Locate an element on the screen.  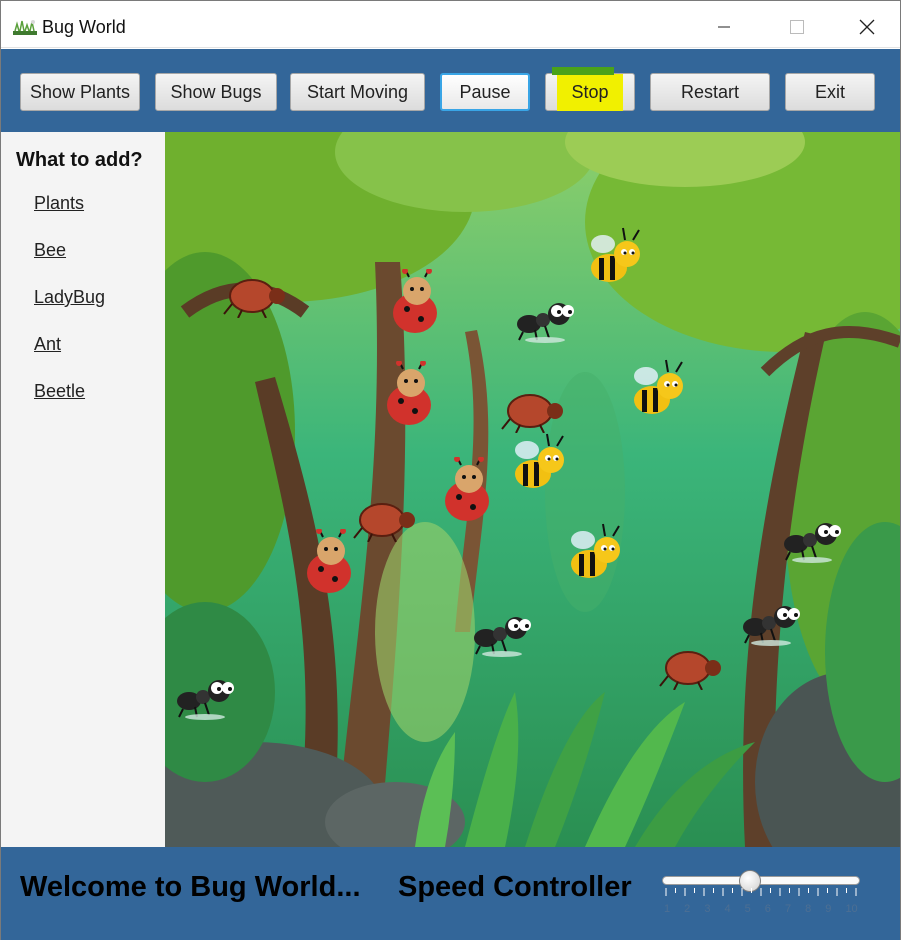
speed-slider-ticks is located at coordinates (761, 892).